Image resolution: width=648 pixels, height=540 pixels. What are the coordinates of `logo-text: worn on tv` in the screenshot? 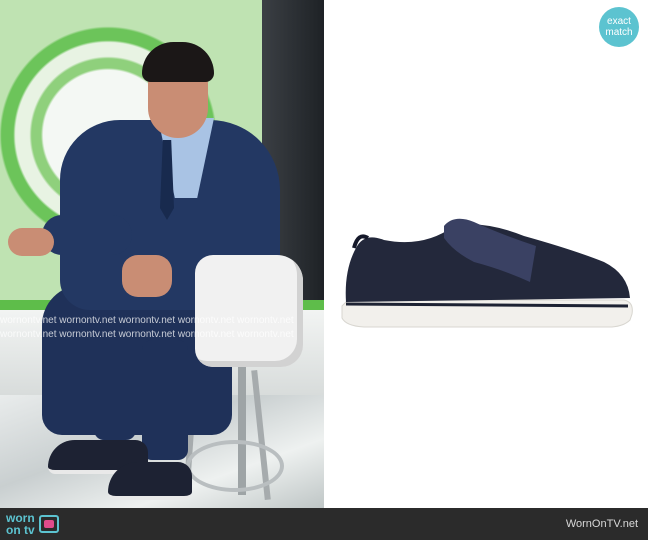 It's located at (20, 524).